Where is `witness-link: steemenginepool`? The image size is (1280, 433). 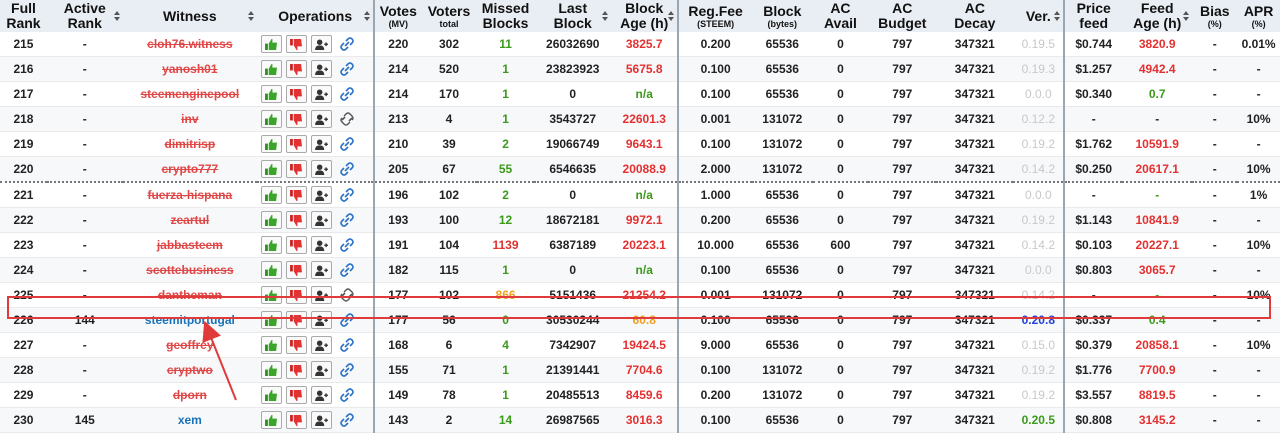 witness-link: steemenginepool is located at coordinates (189, 94).